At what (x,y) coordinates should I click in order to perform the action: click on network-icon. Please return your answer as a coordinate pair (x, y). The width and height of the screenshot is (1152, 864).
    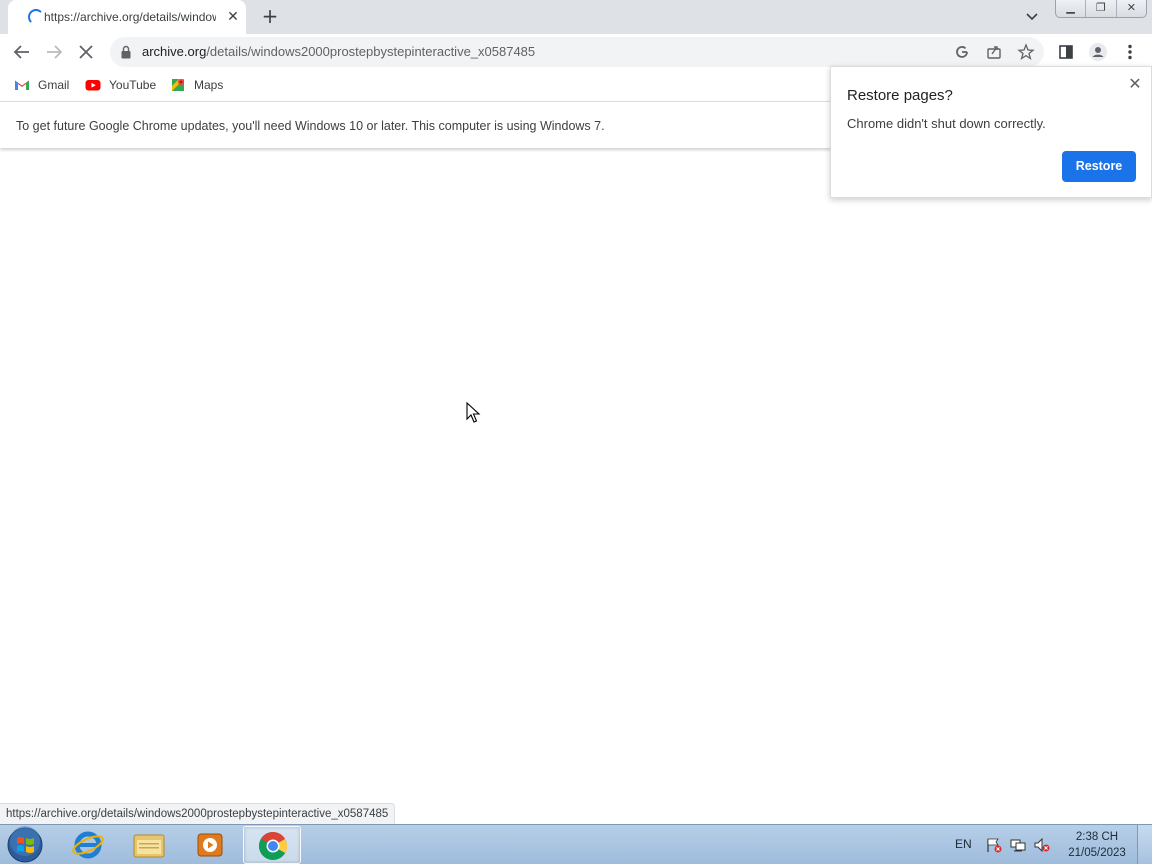
    Looking at the image, I should click on (1018, 845).